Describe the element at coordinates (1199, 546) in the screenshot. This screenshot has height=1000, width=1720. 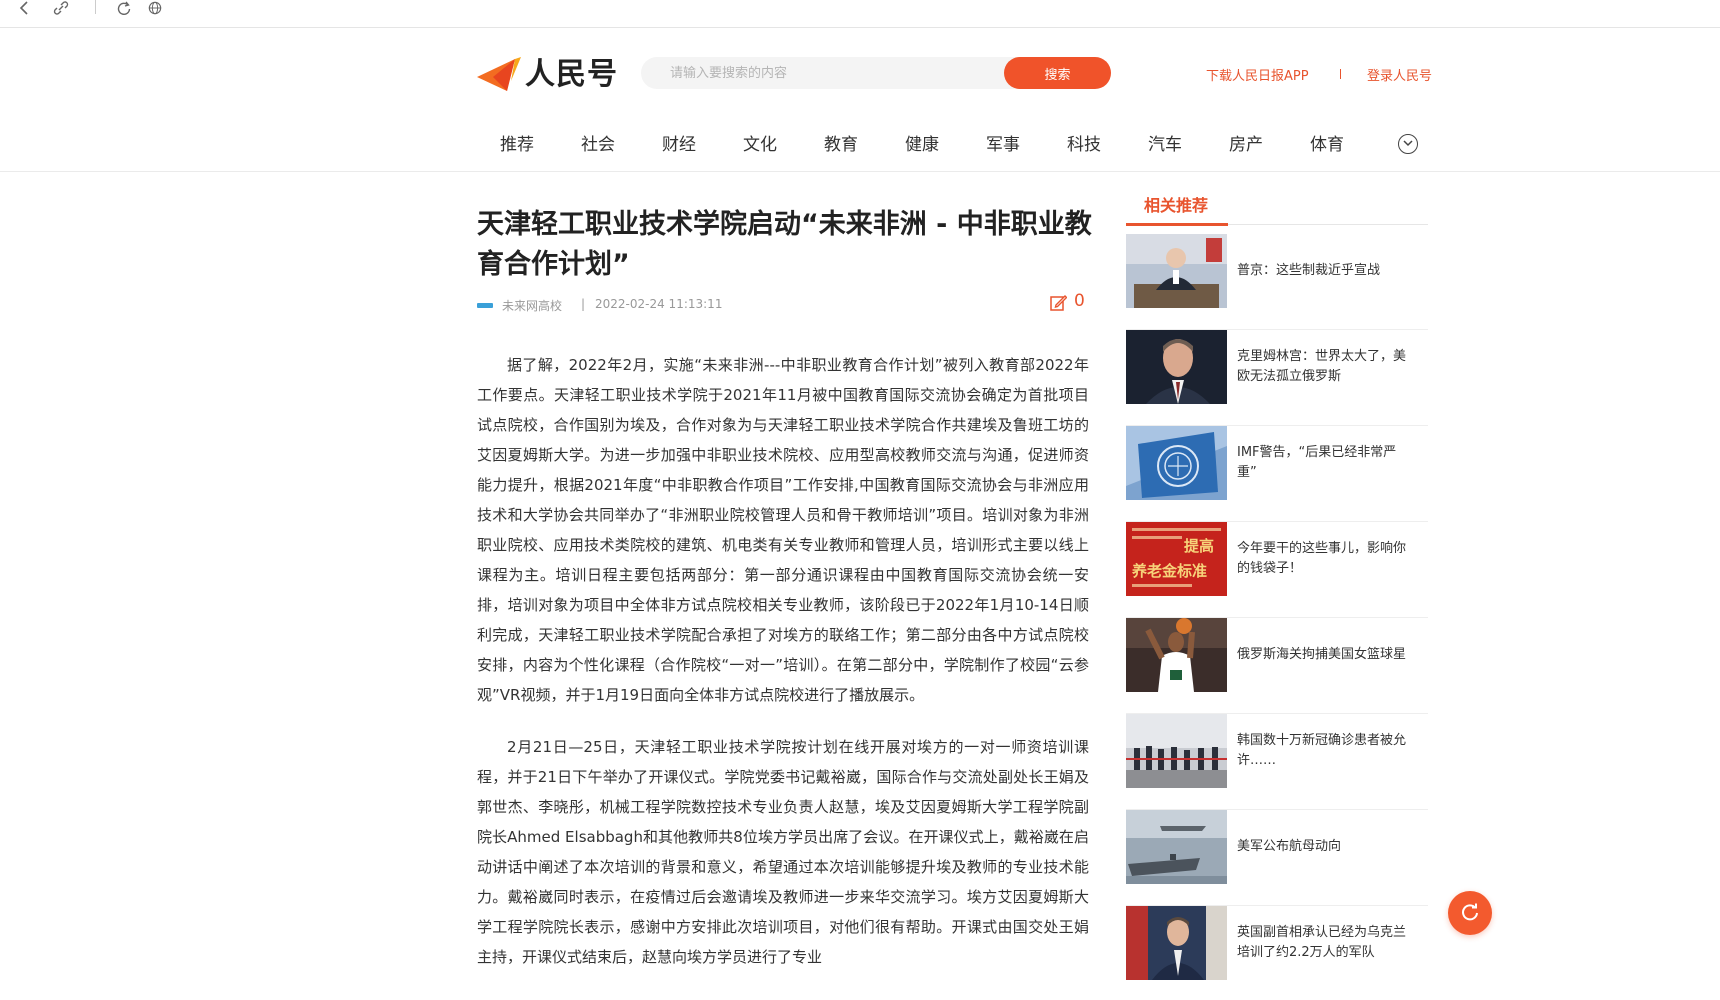
I see `poster-text-top: 提高` at that location.